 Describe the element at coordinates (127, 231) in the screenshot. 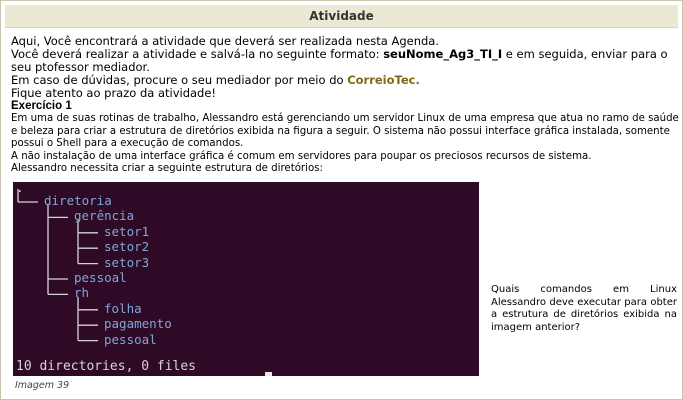

I see `tree-dir-setor1: setor1` at that location.